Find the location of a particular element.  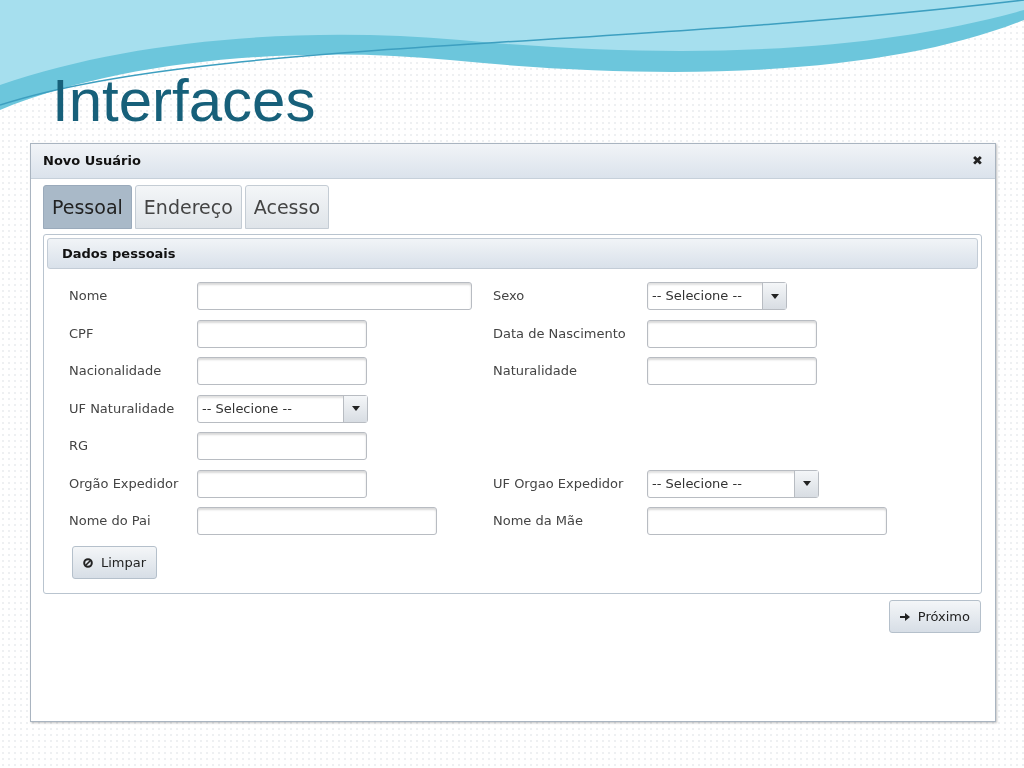

arrow-right-icon is located at coordinates (904, 616).